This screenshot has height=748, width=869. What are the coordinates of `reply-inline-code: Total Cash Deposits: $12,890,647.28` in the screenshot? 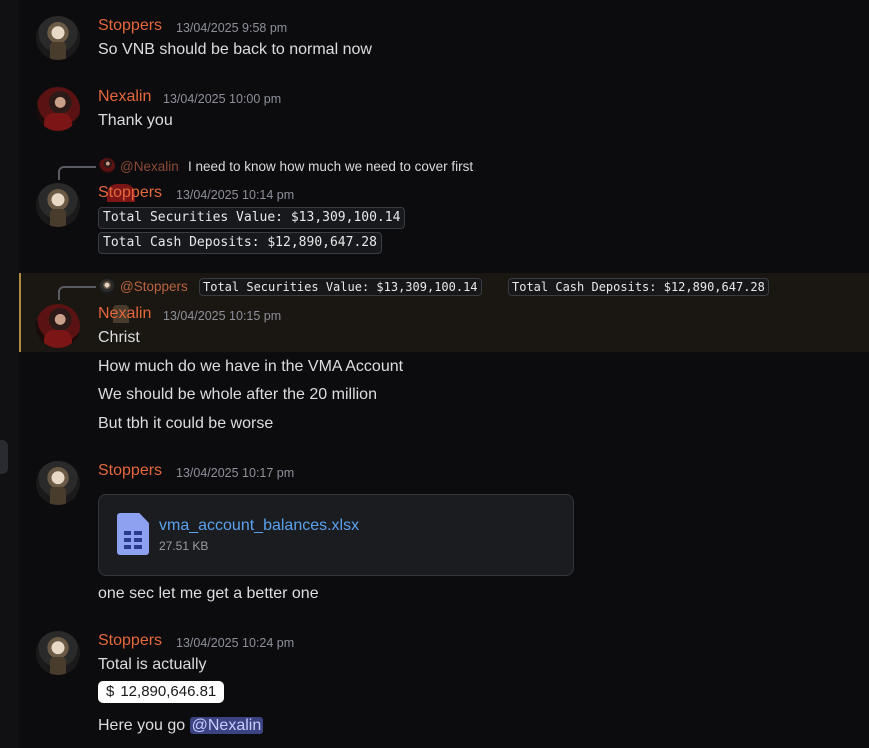 It's located at (638, 287).